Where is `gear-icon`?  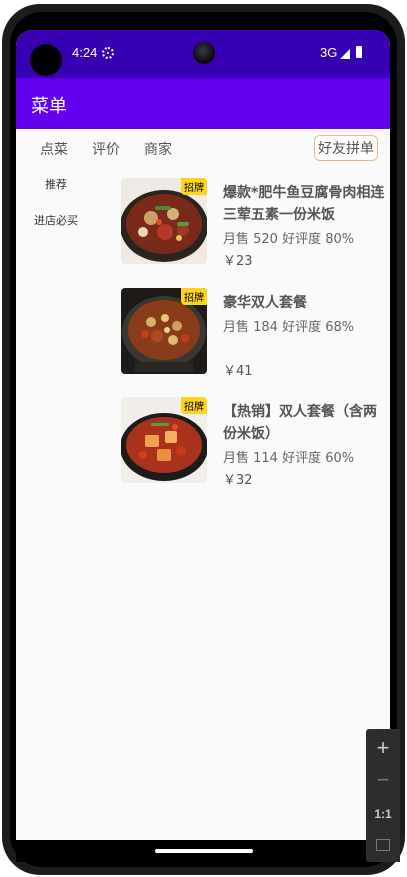
gear-icon is located at coordinates (108, 53).